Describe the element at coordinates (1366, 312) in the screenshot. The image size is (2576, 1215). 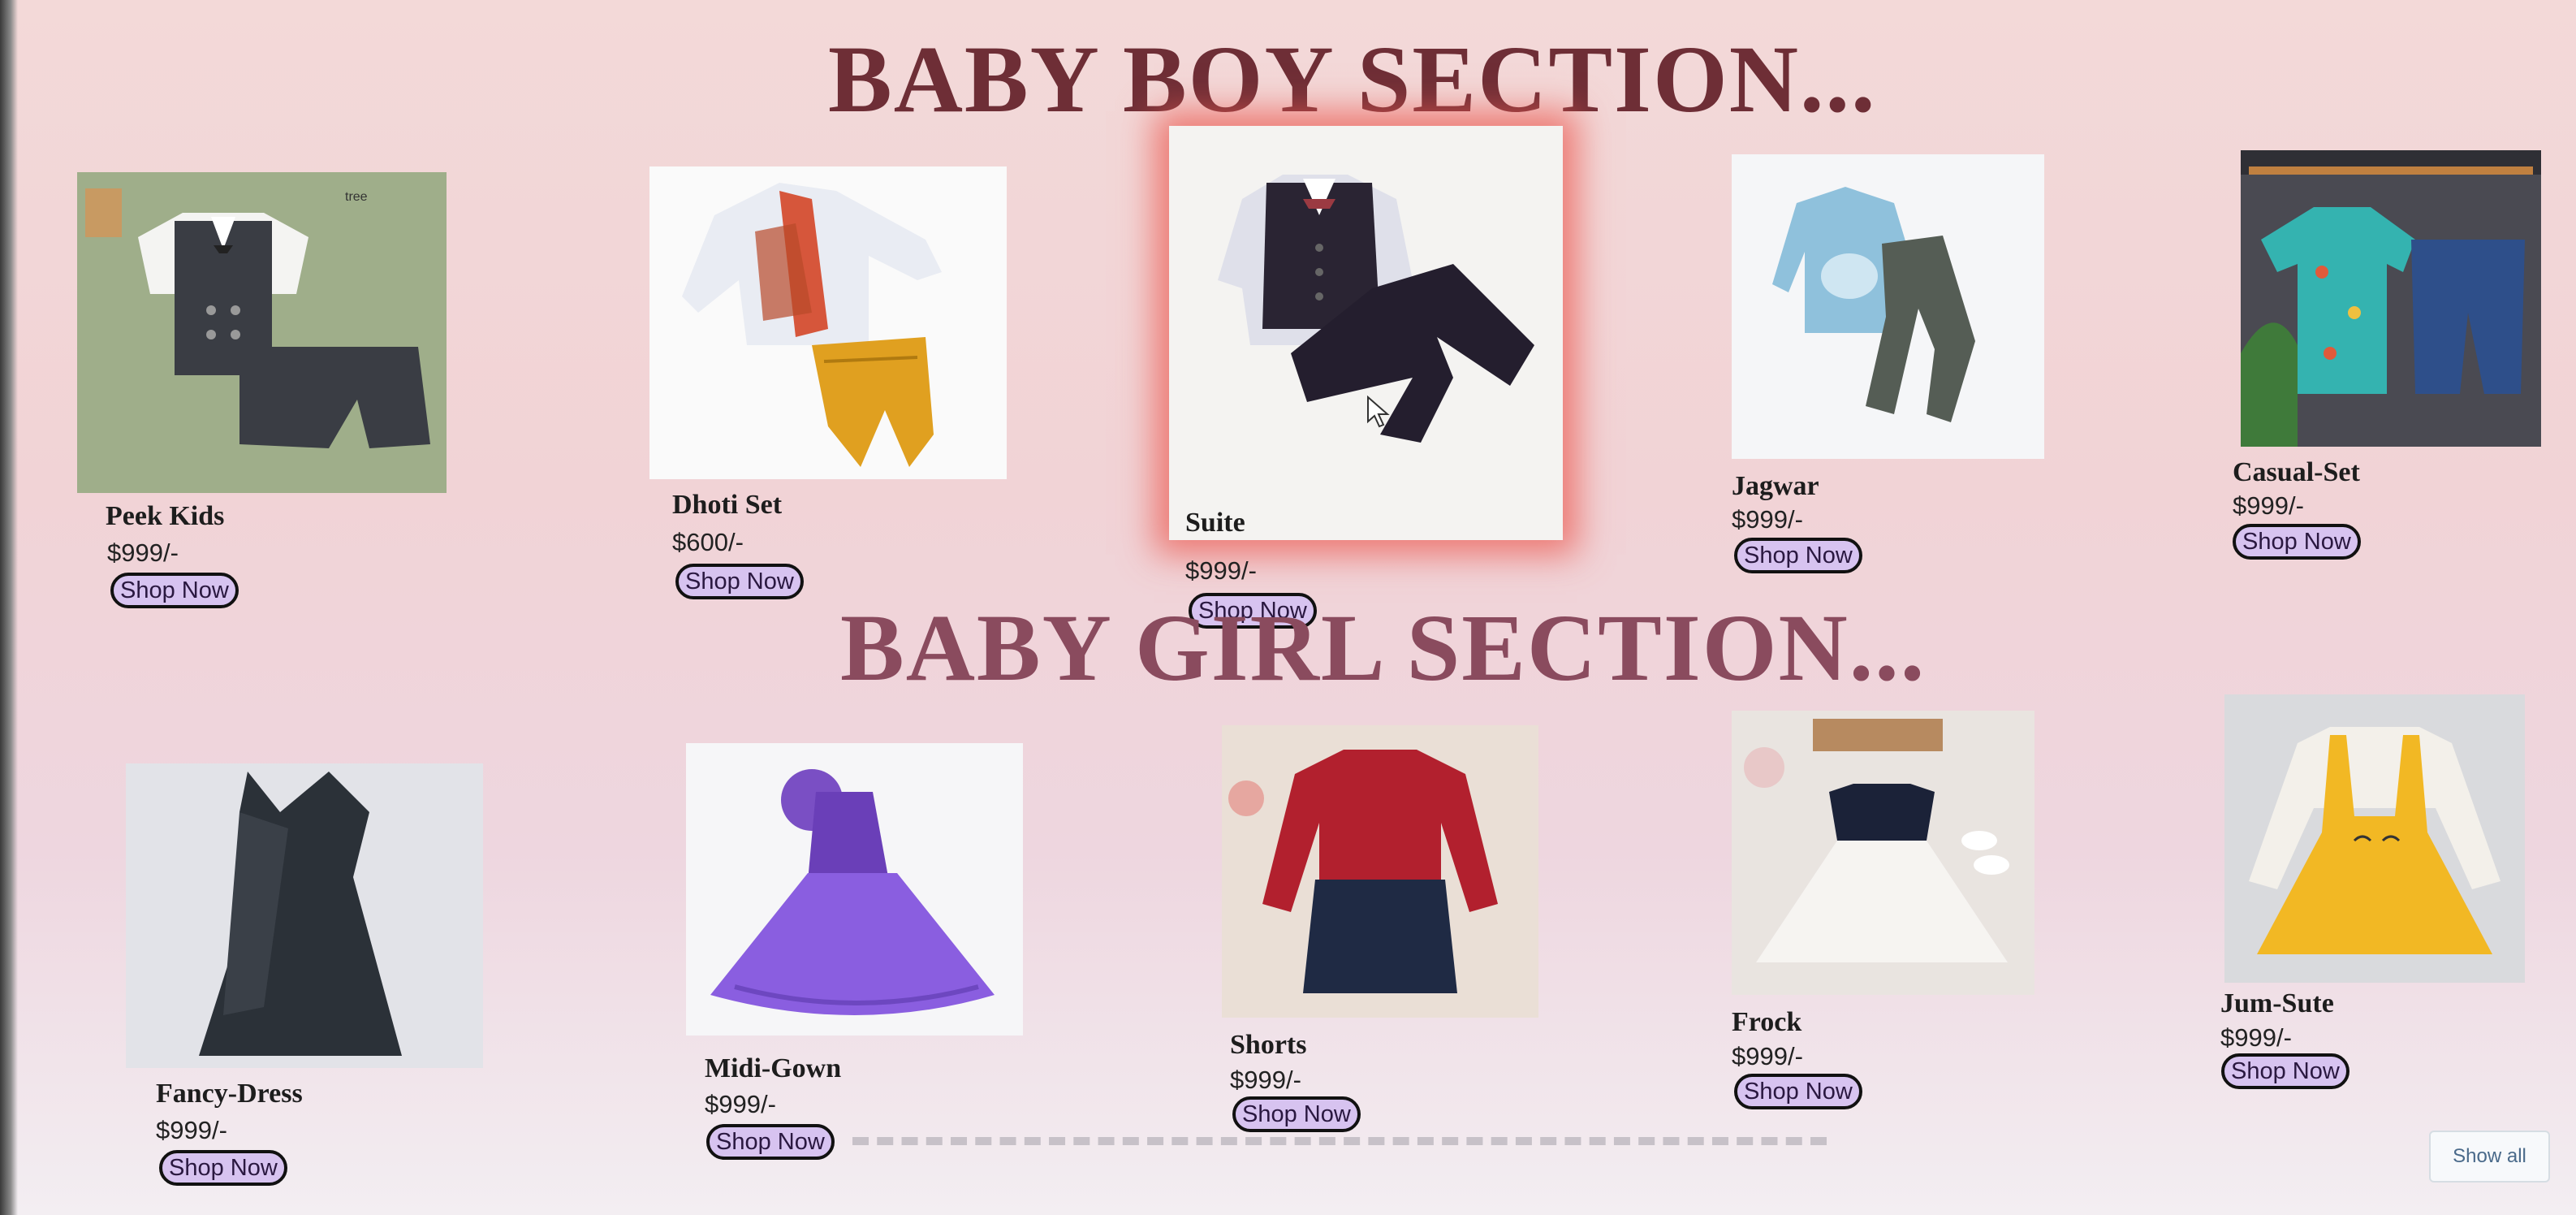
I see `product-image-suite` at that location.